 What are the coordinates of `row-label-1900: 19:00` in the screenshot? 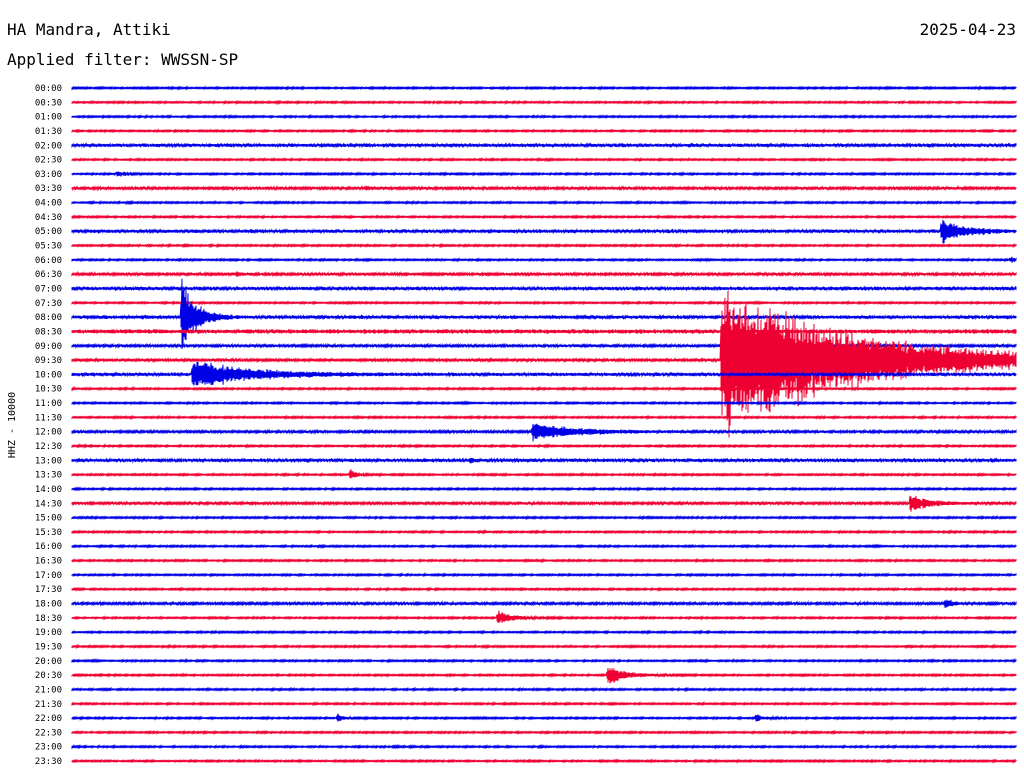 It's located at (48, 633).